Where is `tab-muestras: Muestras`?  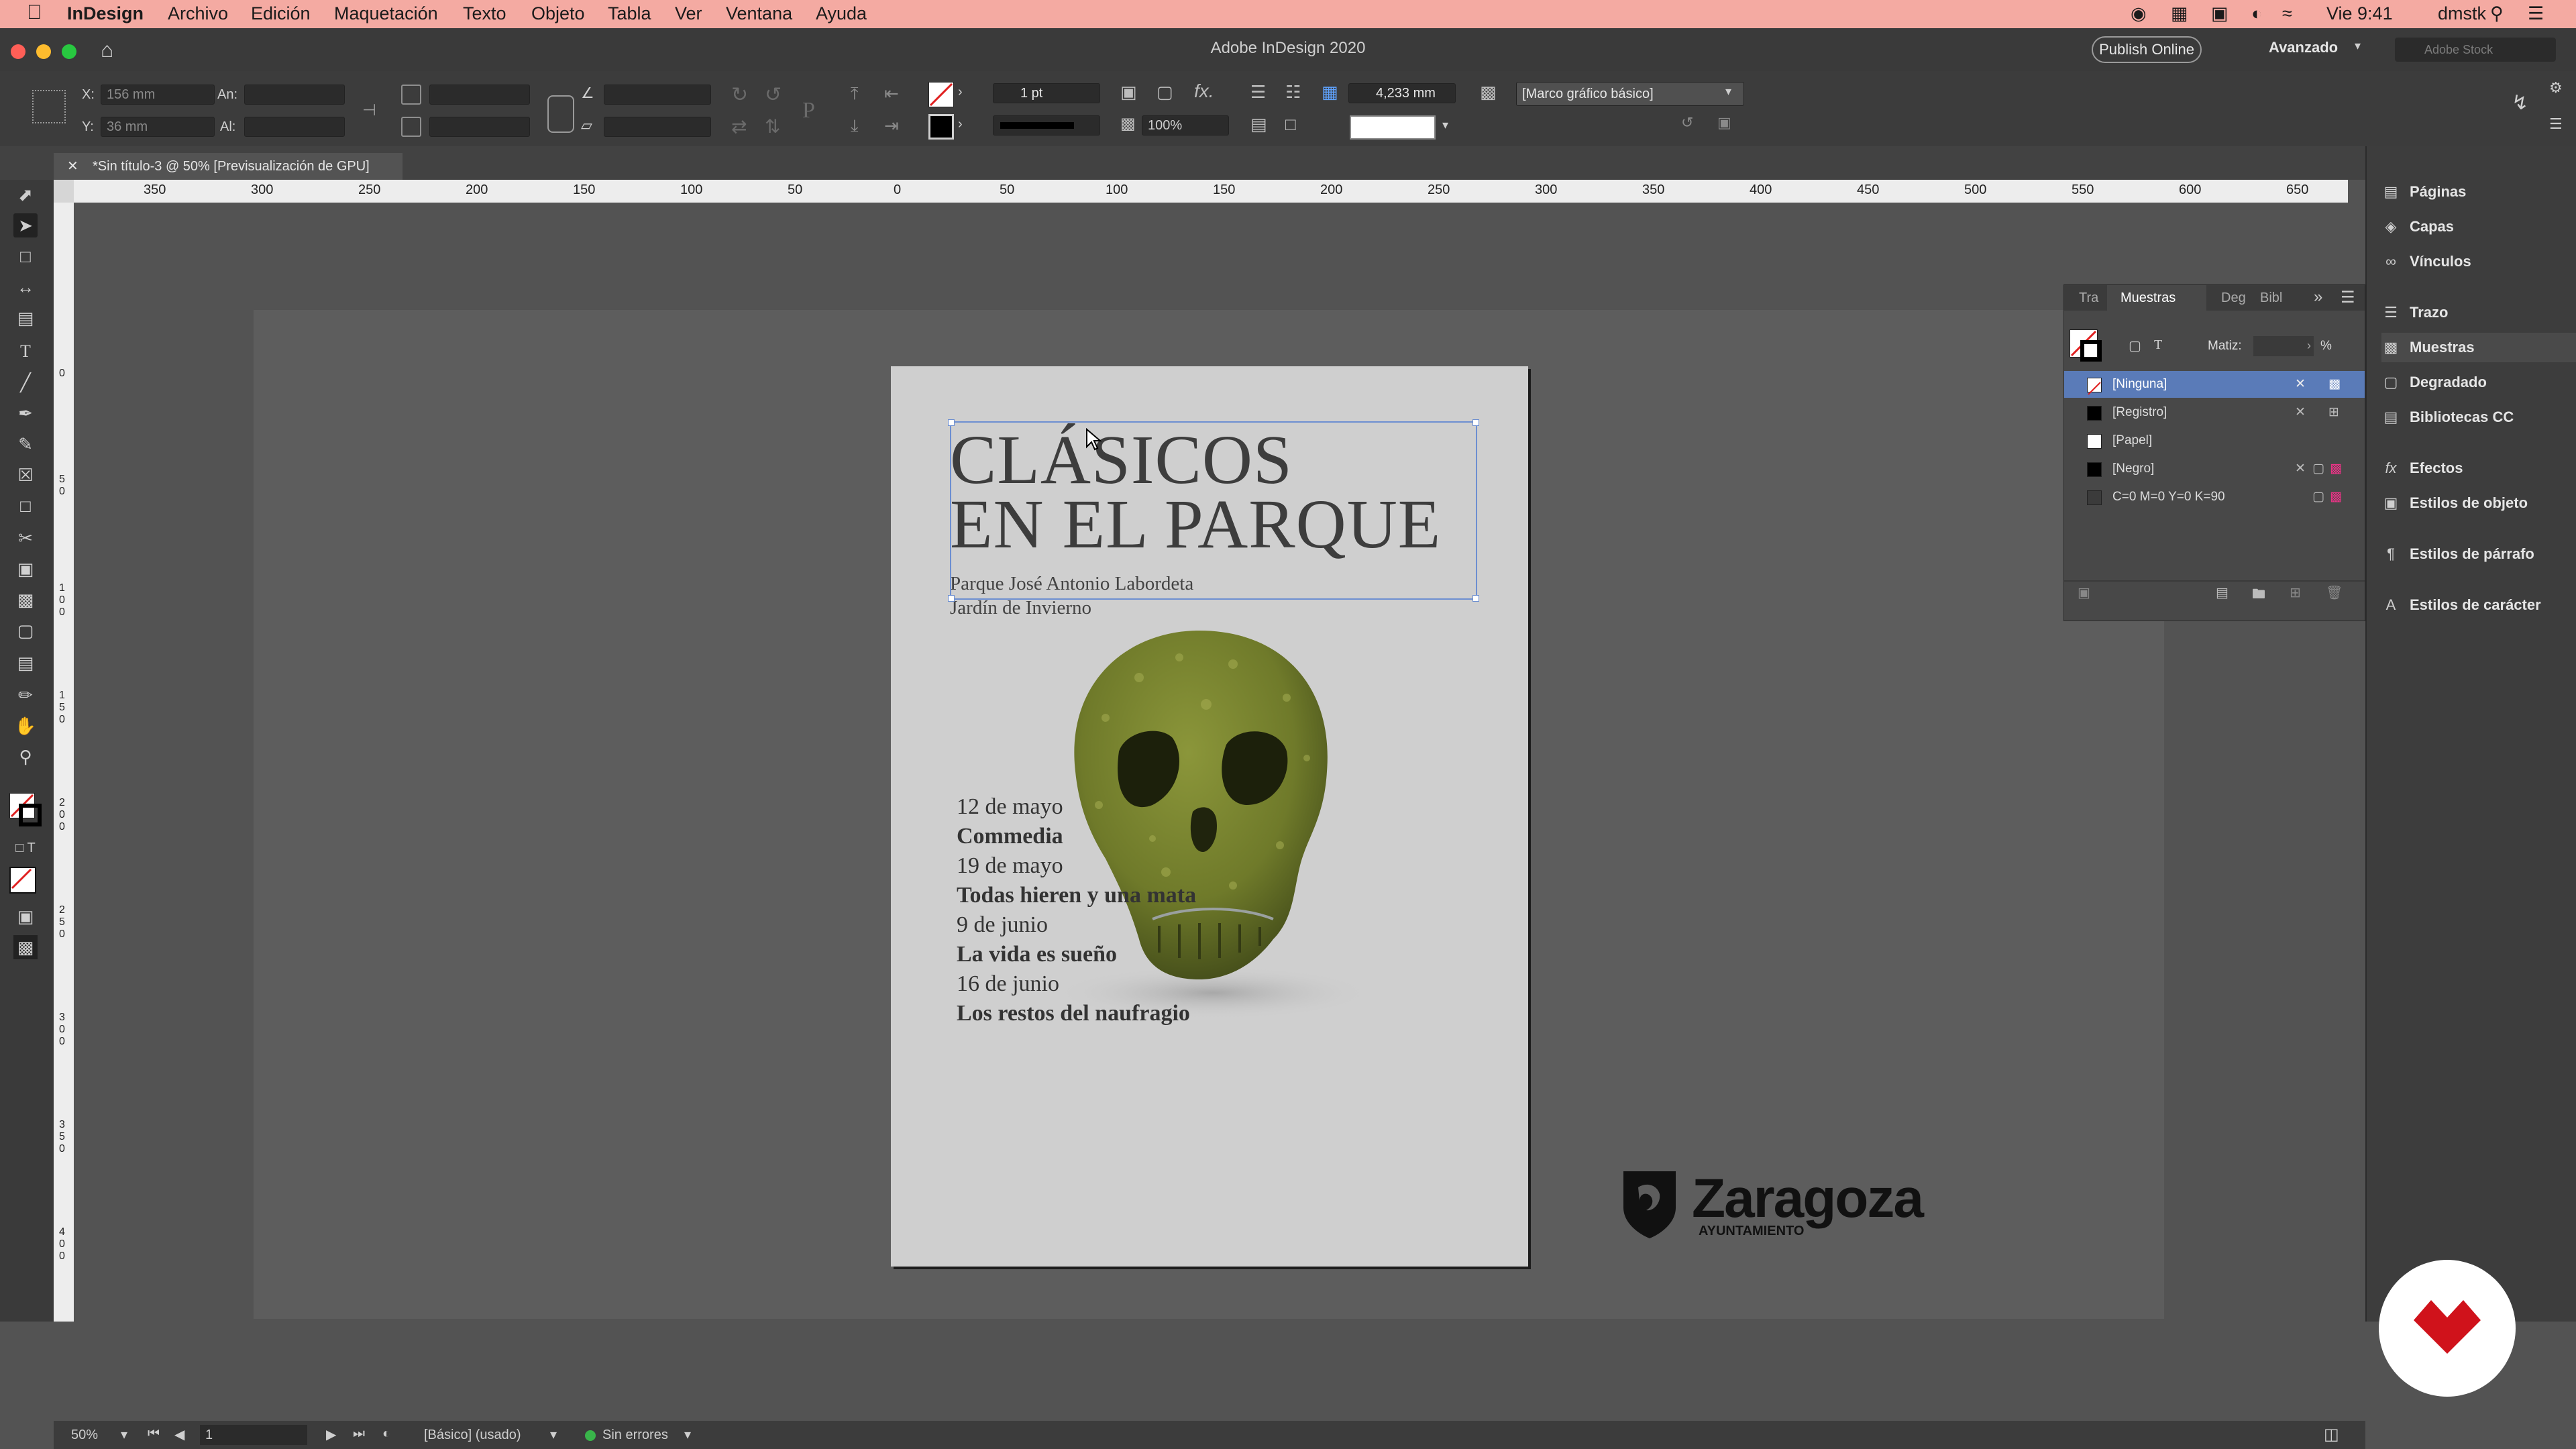 tab-muestras: Muestras is located at coordinates (2156, 298).